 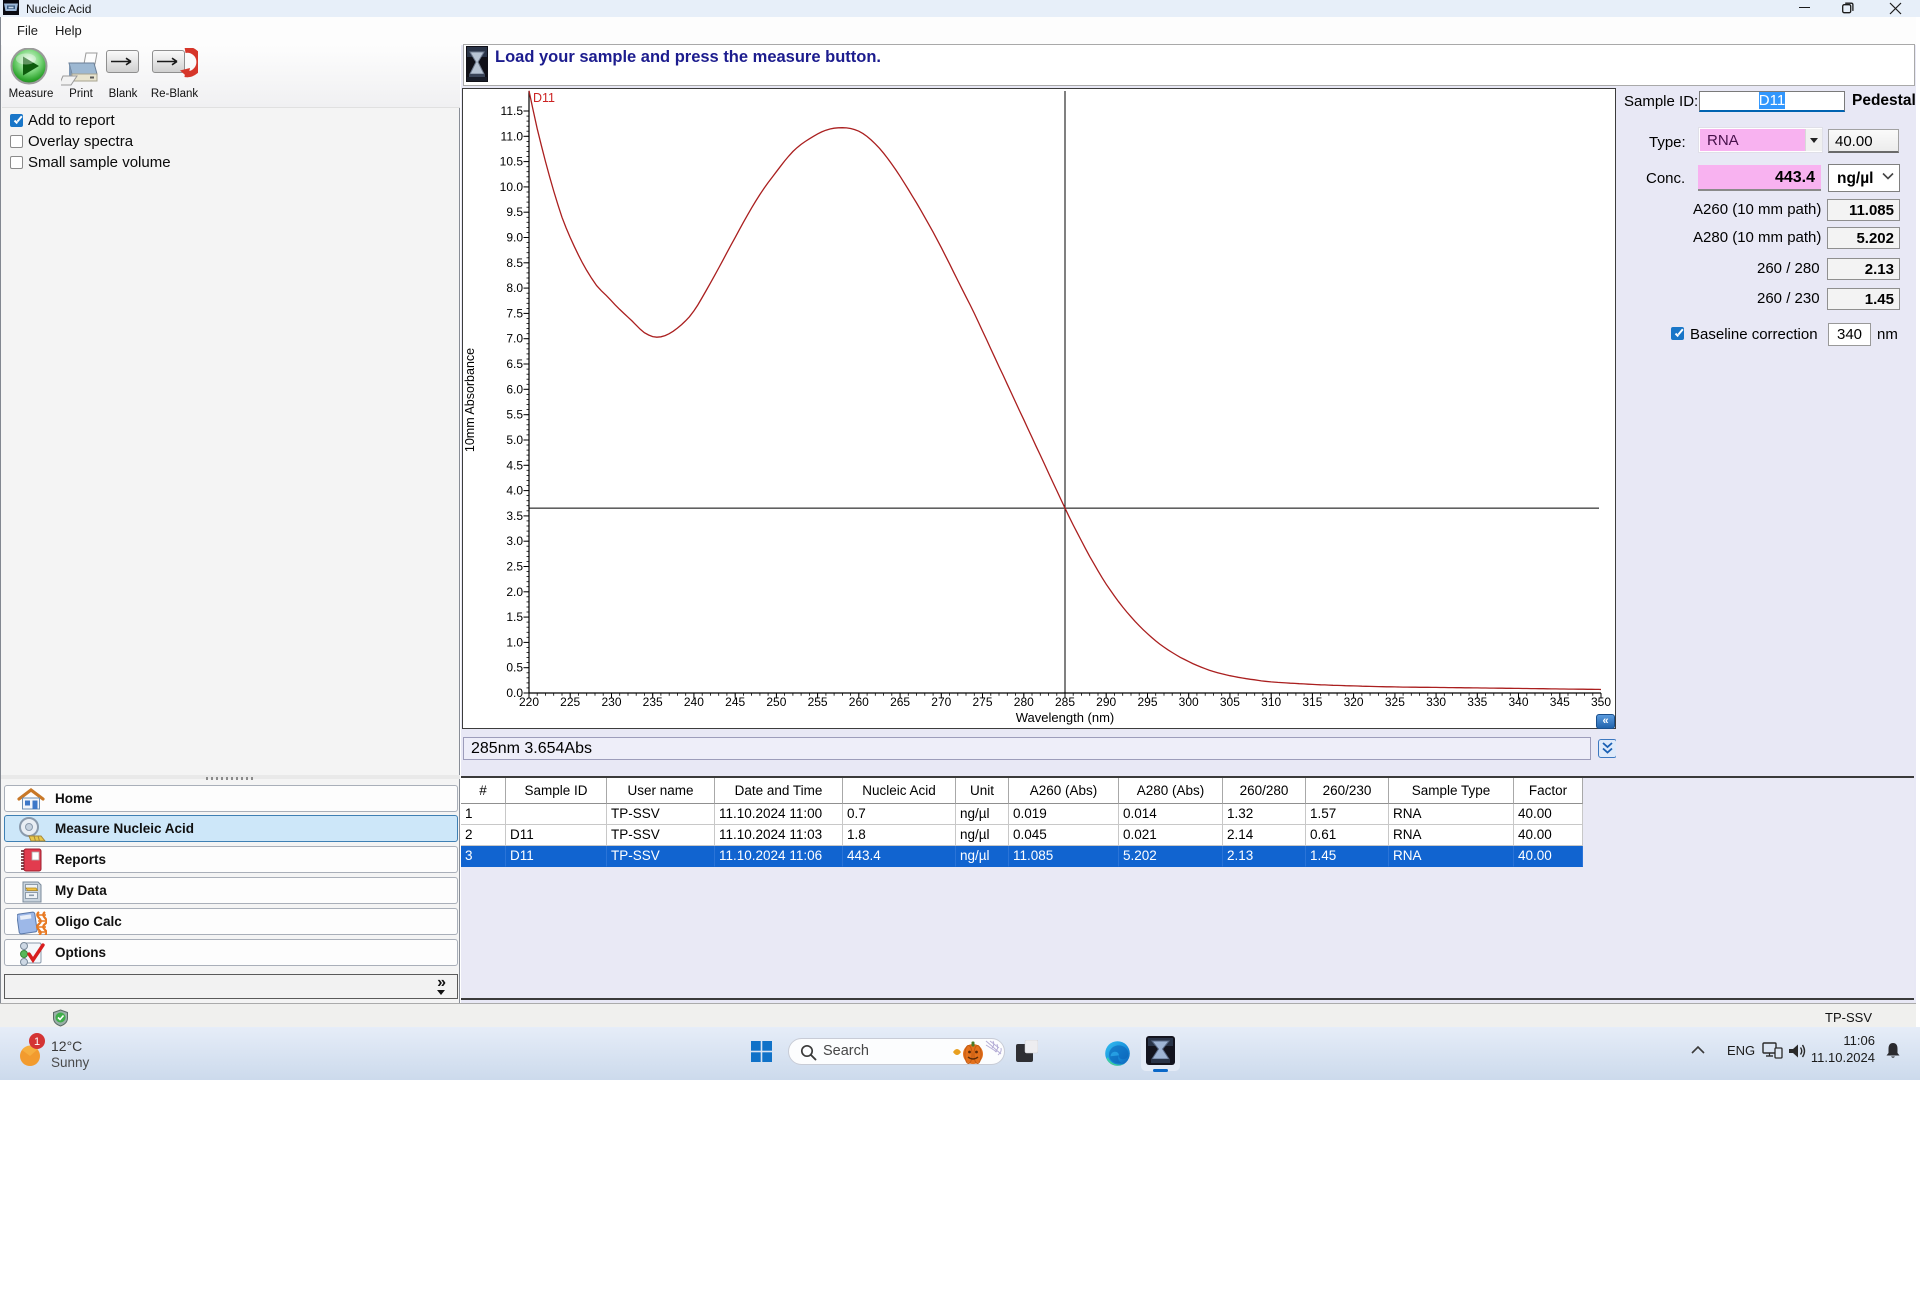 What do you see at coordinates (37, 1042) in the screenshot?
I see `svg-text: 1` at bounding box center [37, 1042].